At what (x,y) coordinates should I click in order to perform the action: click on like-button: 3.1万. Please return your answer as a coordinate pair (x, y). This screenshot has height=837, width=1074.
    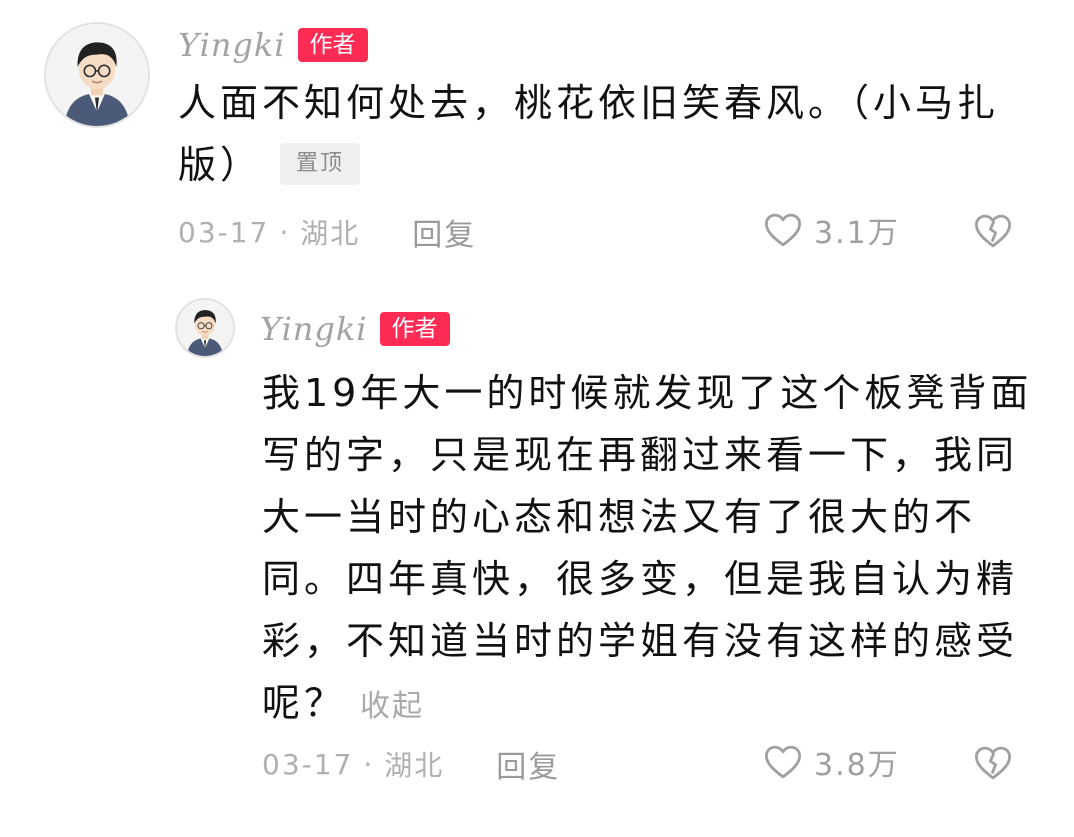
    Looking at the image, I should click on (831, 230).